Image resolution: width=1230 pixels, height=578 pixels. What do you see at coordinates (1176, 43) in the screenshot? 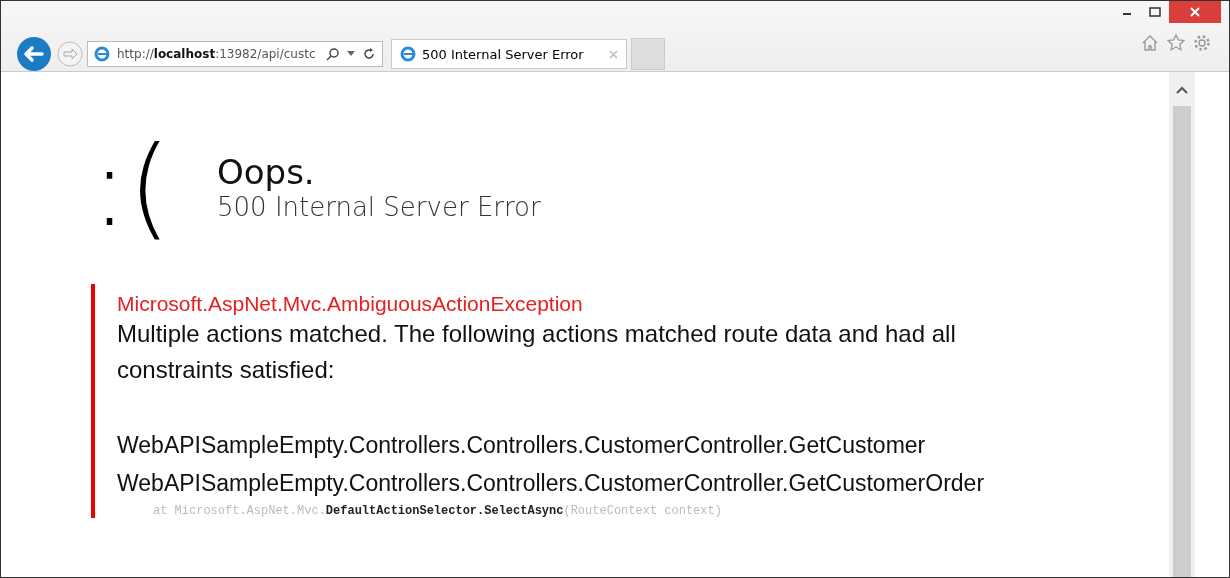
I see `star-icon` at bounding box center [1176, 43].